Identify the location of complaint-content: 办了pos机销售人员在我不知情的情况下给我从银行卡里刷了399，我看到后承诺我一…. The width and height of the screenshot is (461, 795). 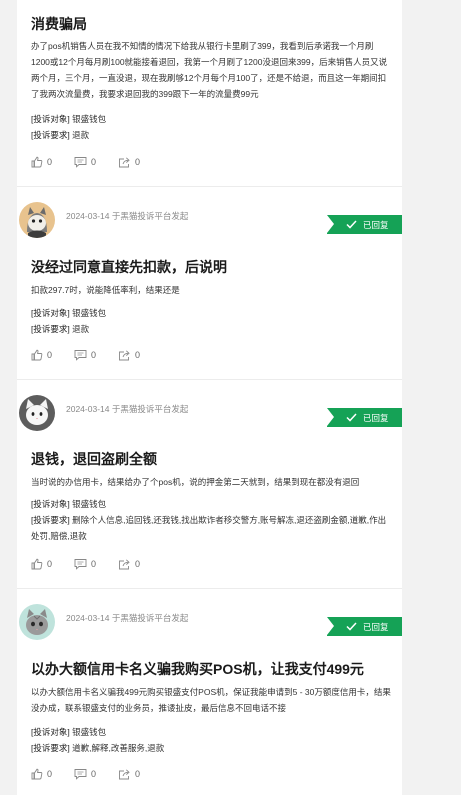
(209, 70).